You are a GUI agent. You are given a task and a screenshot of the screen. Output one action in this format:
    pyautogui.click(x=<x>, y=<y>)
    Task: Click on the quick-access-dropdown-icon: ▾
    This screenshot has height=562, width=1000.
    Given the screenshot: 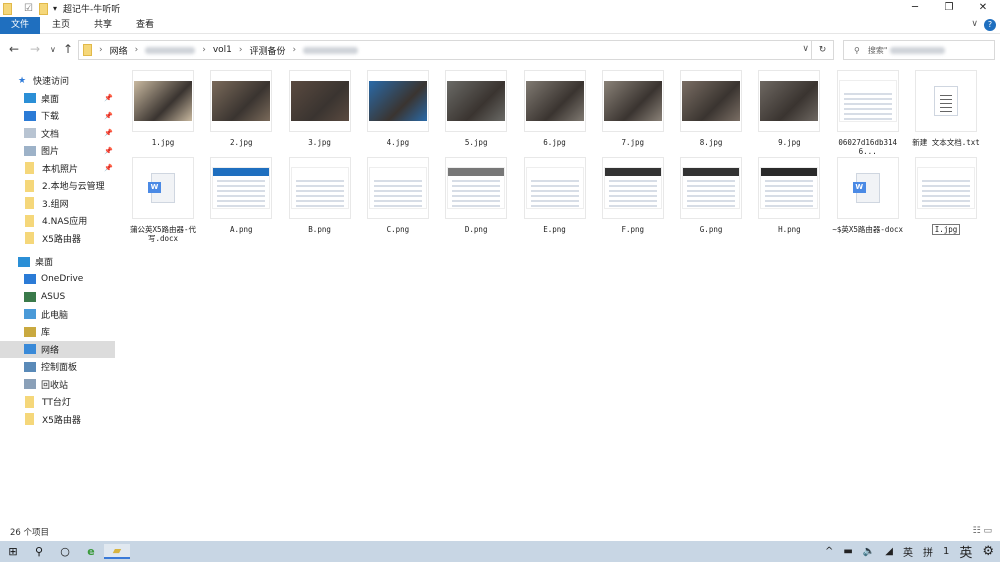 What is the action you would take?
    pyautogui.click(x=55, y=8)
    